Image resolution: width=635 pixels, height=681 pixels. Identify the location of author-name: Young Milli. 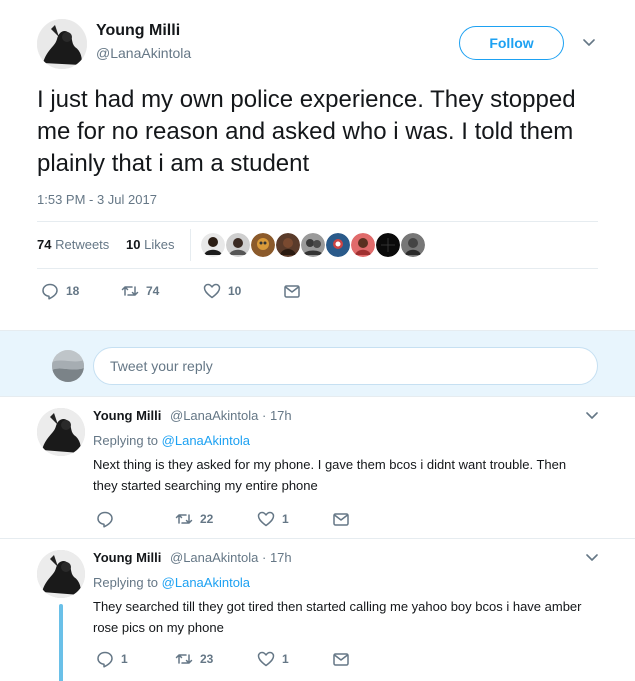
(138, 31).